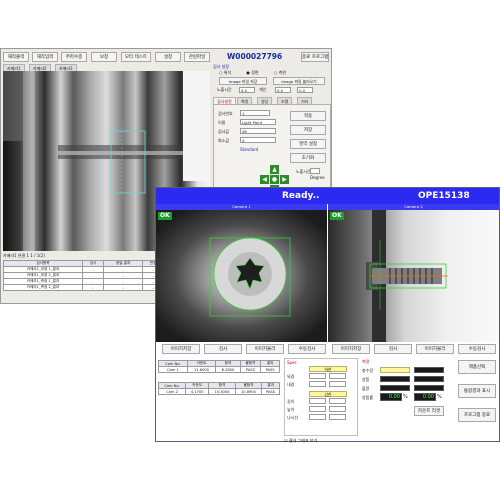 This screenshot has width=500, height=500. What do you see at coordinates (317, 177) in the screenshot?
I see `exposure-unit: Degree` at bounding box center [317, 177].